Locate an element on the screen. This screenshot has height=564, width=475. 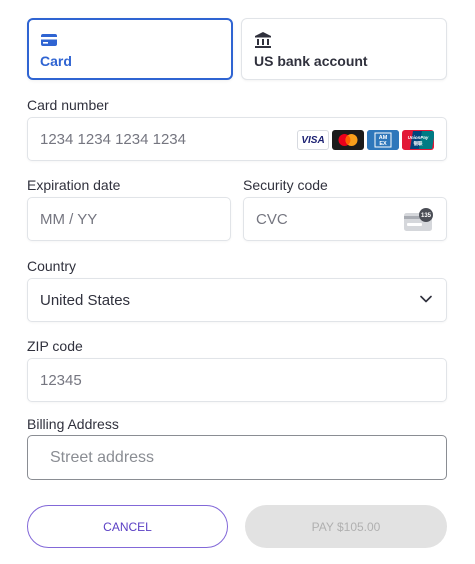
unionpay-icon: UnionPay 银联 is located at coordinates (418, 140).